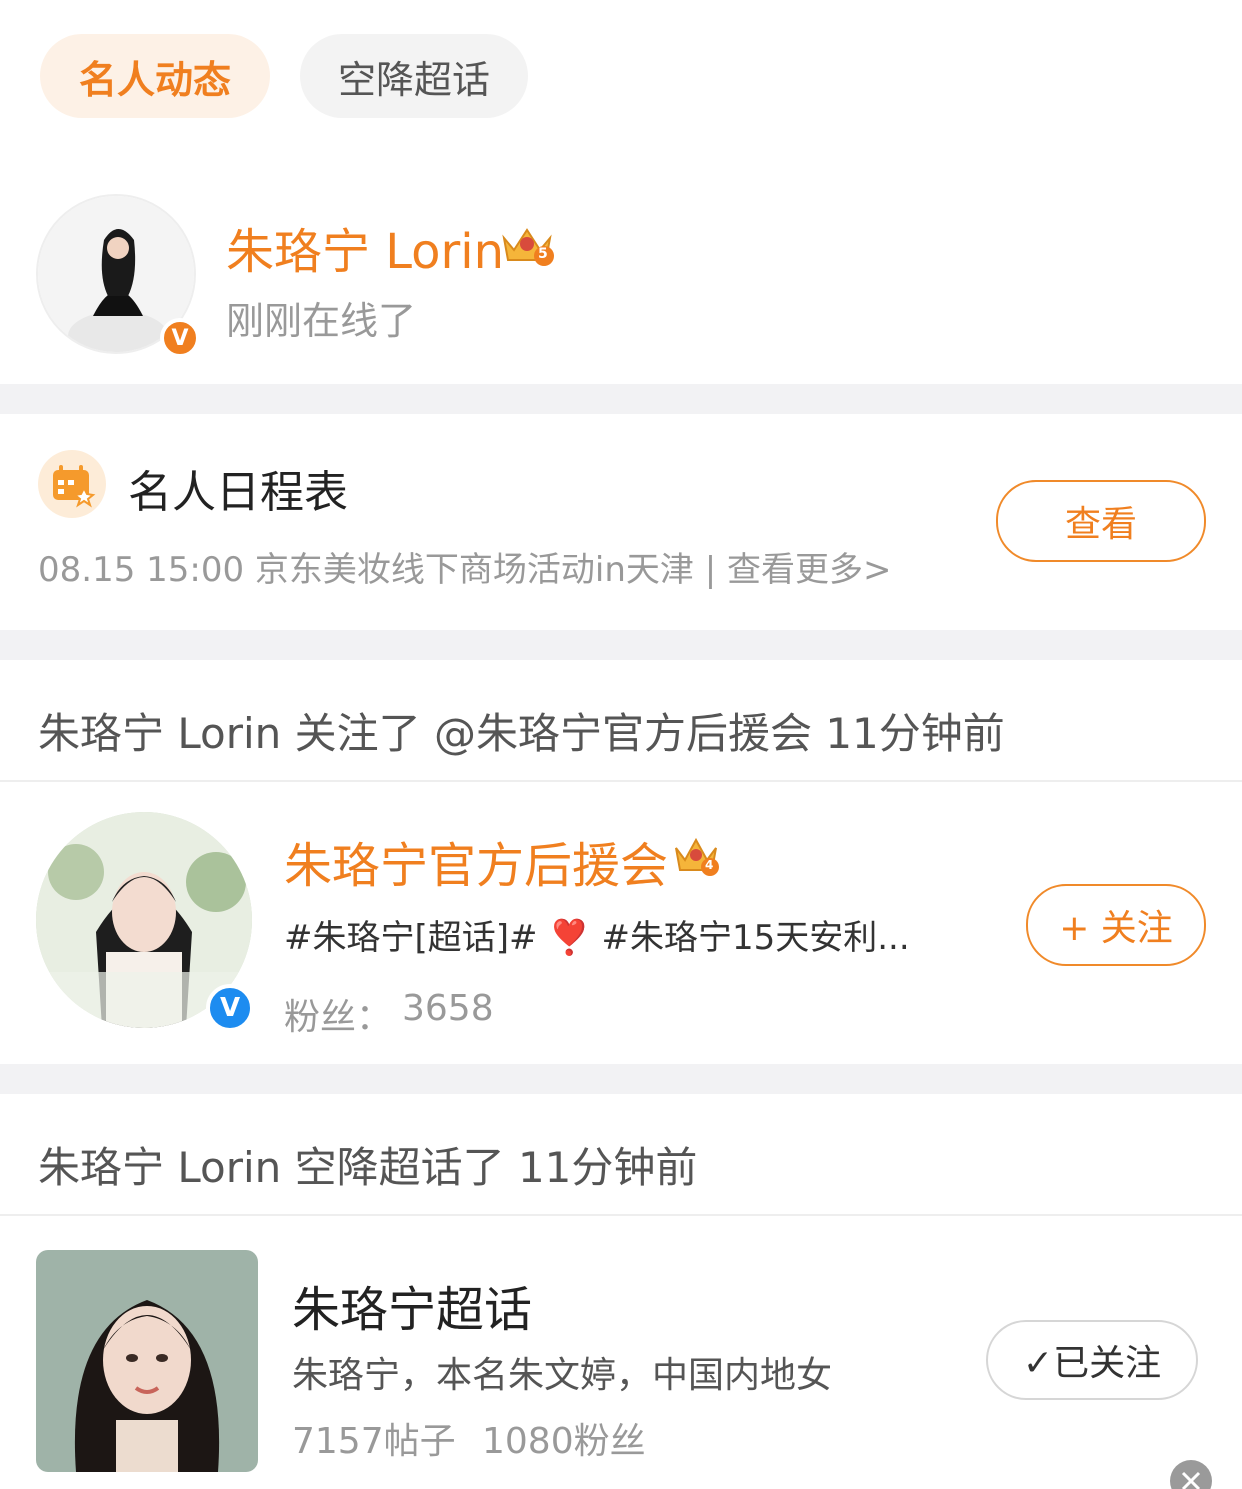  I want to click on follow-activity-text: 朱珞宁 Lorin 关注了 @朱珞宁官方后援会 11分钟前, so click(521, 733).